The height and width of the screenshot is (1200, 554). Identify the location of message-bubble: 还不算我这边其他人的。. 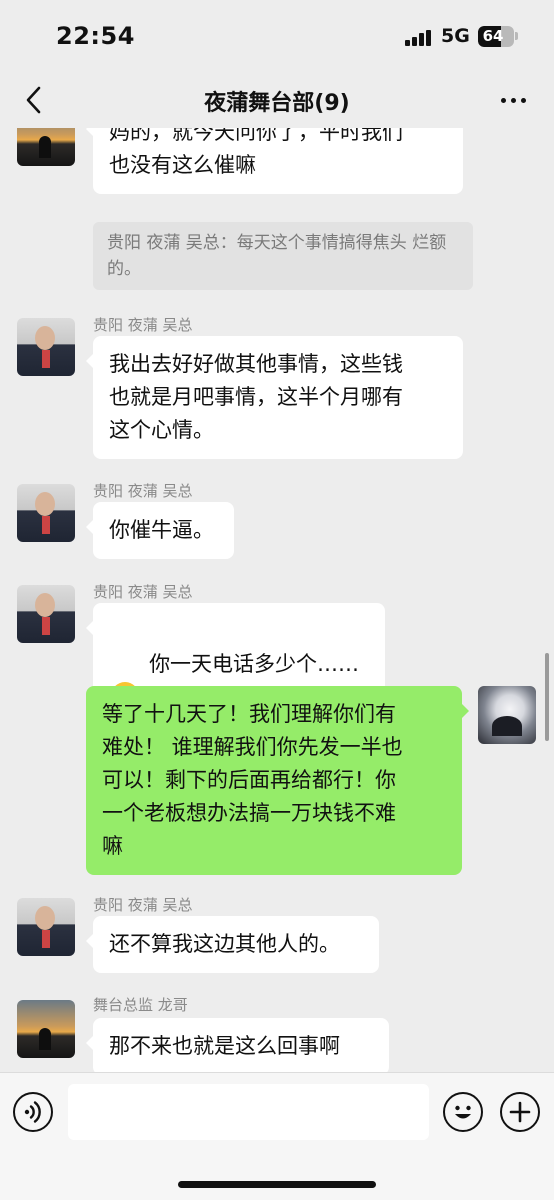
(232, 944).